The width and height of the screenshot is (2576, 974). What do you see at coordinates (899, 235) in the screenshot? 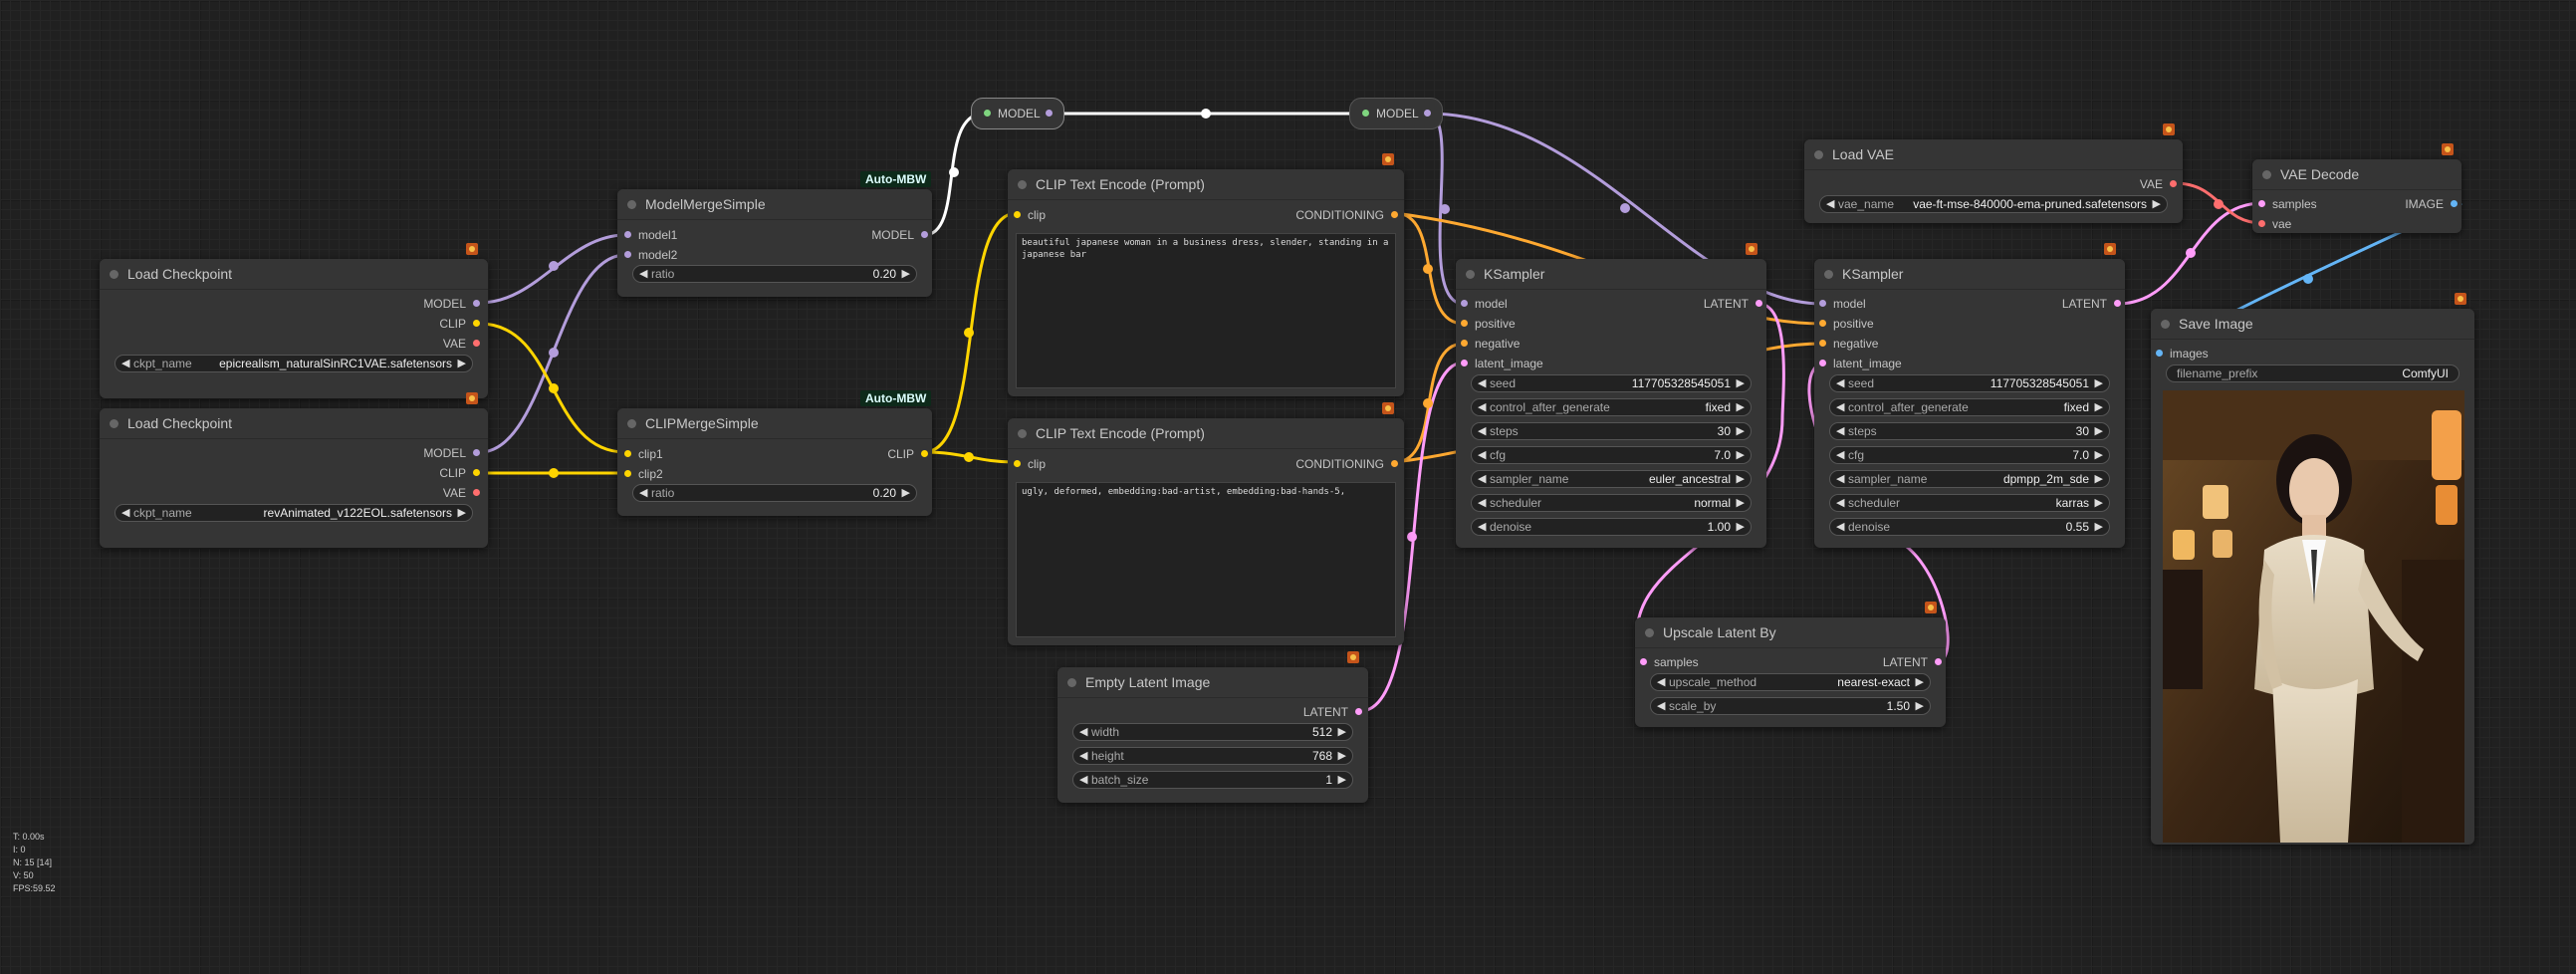
I see `output-model: MODEL` at bounding box center [899, 235].